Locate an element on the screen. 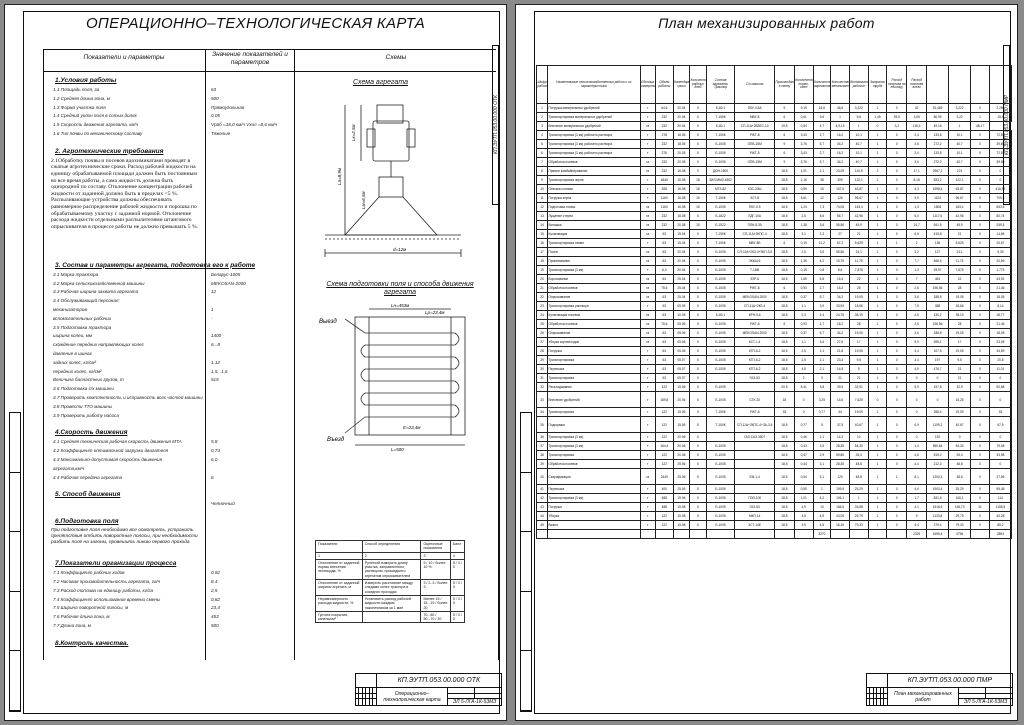 This screenshot has width=1024, height=725. table-cell: 1 is located at coordinates (877, 498).